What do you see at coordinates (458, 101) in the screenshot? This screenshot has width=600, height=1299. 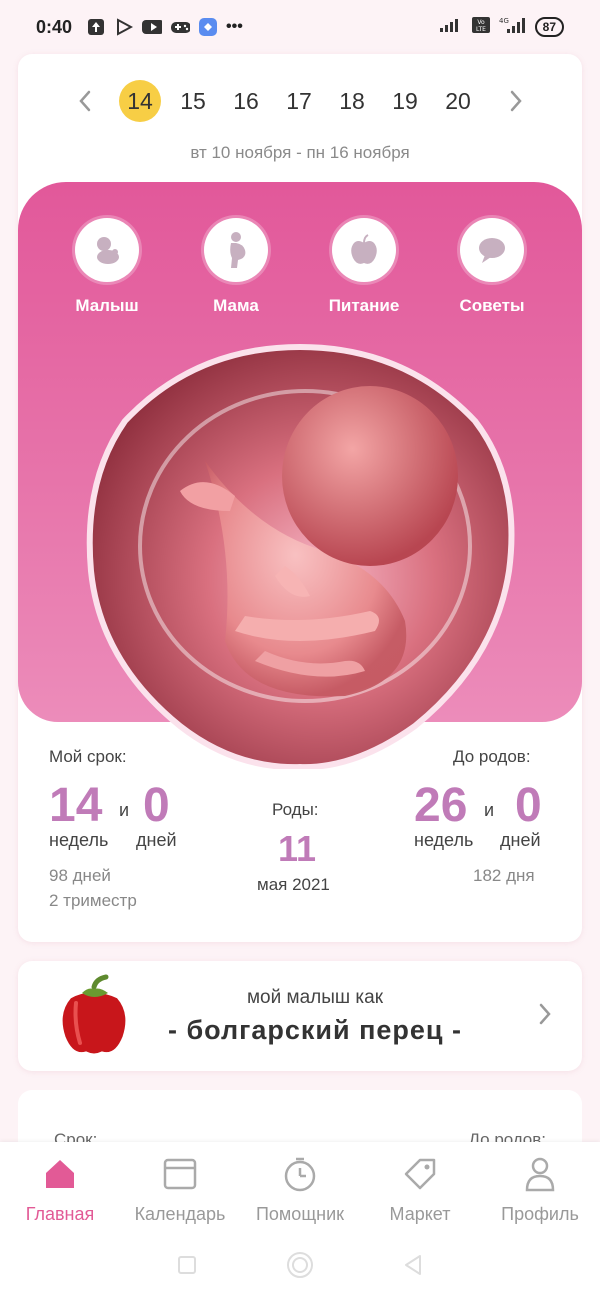 I see `week-20-button: 20` at bounding box center [458, 101].